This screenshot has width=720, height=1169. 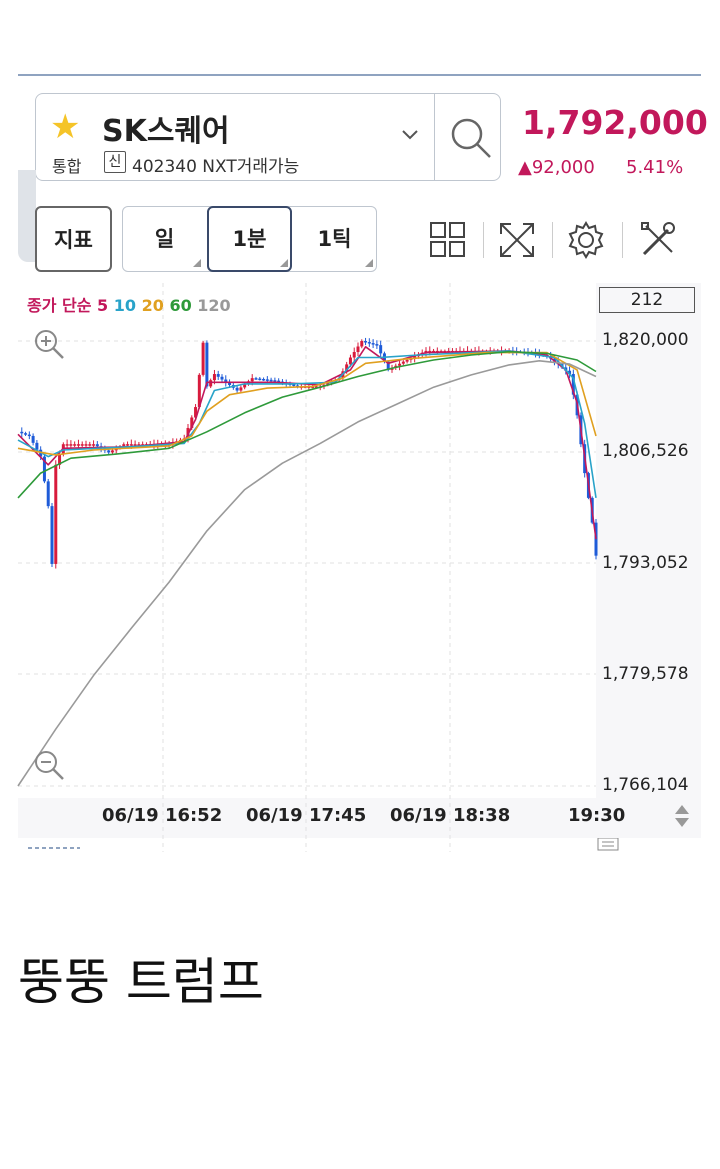 What do you see at coordinates (645, 340) in the screenshot?
I see `y-tick-label: 1,820,000` at bounding box center [645, 340].